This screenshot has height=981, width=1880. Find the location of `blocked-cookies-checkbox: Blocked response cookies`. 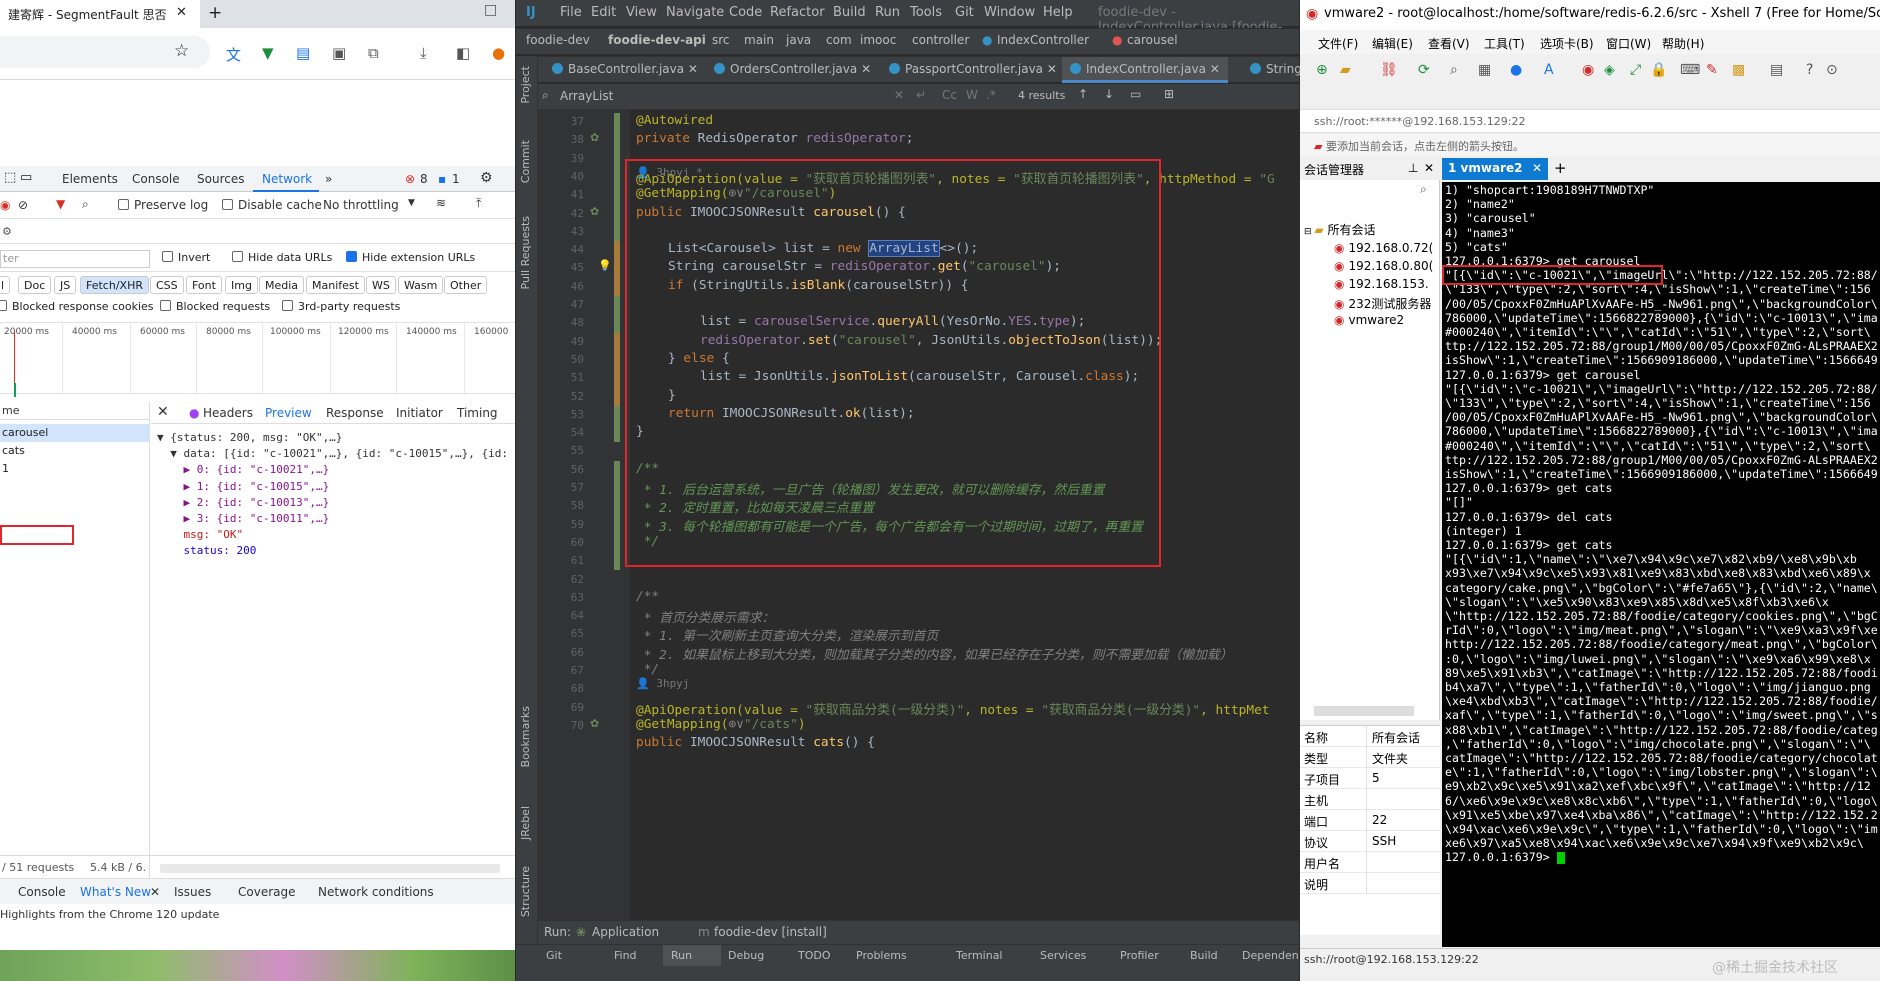

blocked-cookies-checkbox: Blocked response cookies is located at coordinates (77, 306).